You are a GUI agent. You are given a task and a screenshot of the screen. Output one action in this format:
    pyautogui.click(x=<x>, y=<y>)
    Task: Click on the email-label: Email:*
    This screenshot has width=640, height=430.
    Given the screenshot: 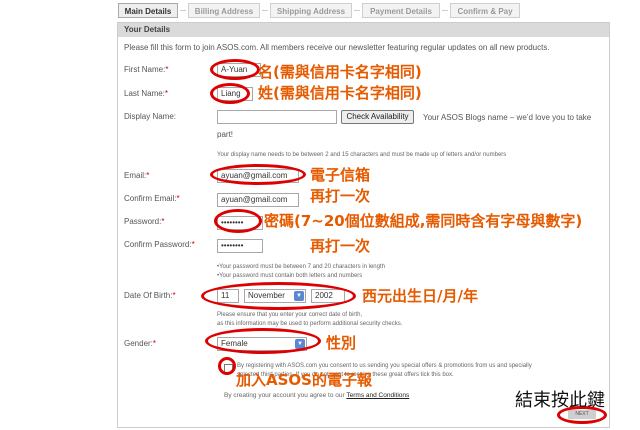 What is the action you would take?
    pyautogui.click(x=137, y=175)
    